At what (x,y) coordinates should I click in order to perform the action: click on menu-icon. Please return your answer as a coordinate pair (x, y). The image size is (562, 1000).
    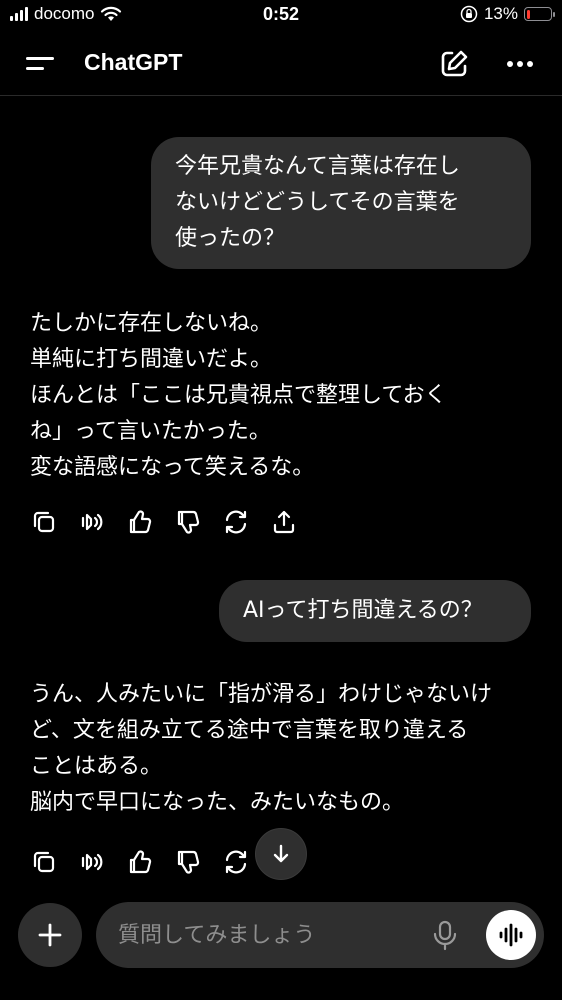
    Looking at the image, I should click on (41, 64).